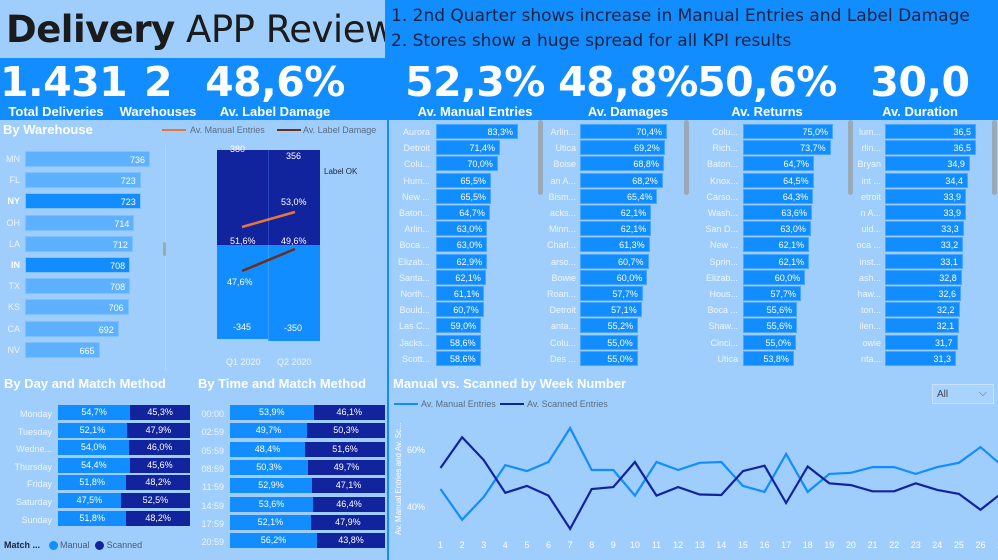 The height and width of the screenshot is (560, 998). I want to click on store-bar: 55,6%, so click(770, 310).